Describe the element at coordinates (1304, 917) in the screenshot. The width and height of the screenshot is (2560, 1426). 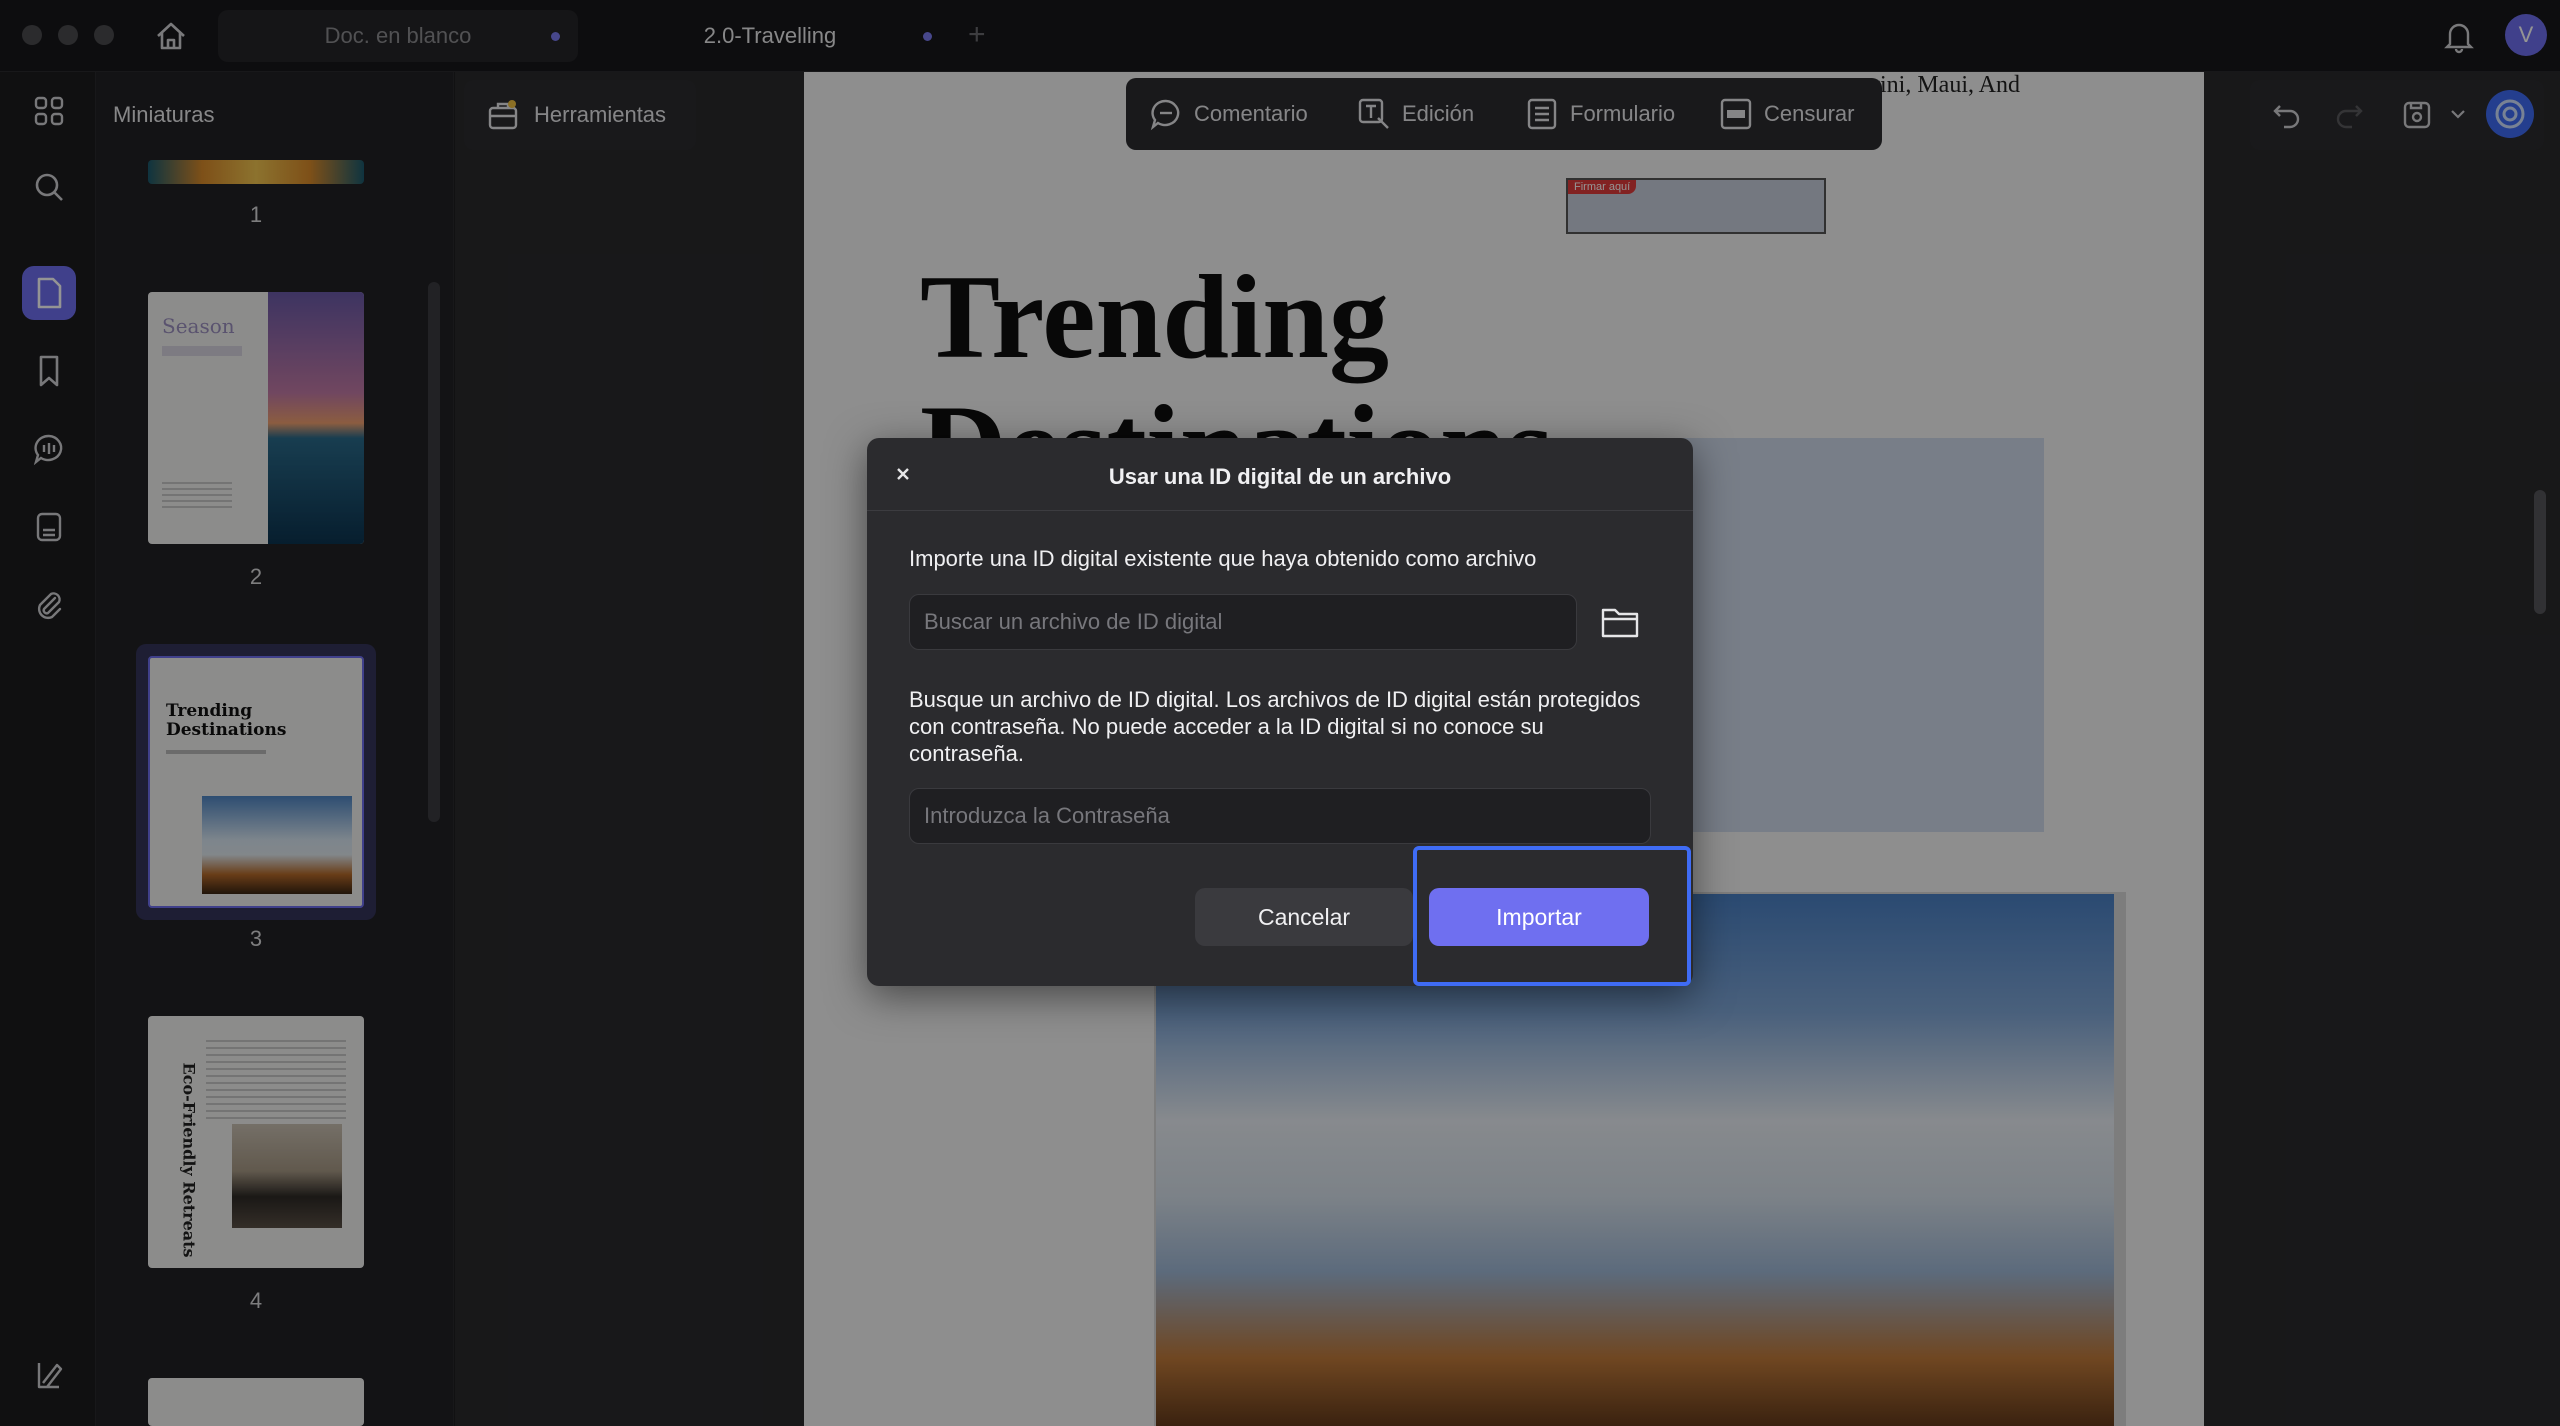
I see `cancel-button: Cancelar` at that location.